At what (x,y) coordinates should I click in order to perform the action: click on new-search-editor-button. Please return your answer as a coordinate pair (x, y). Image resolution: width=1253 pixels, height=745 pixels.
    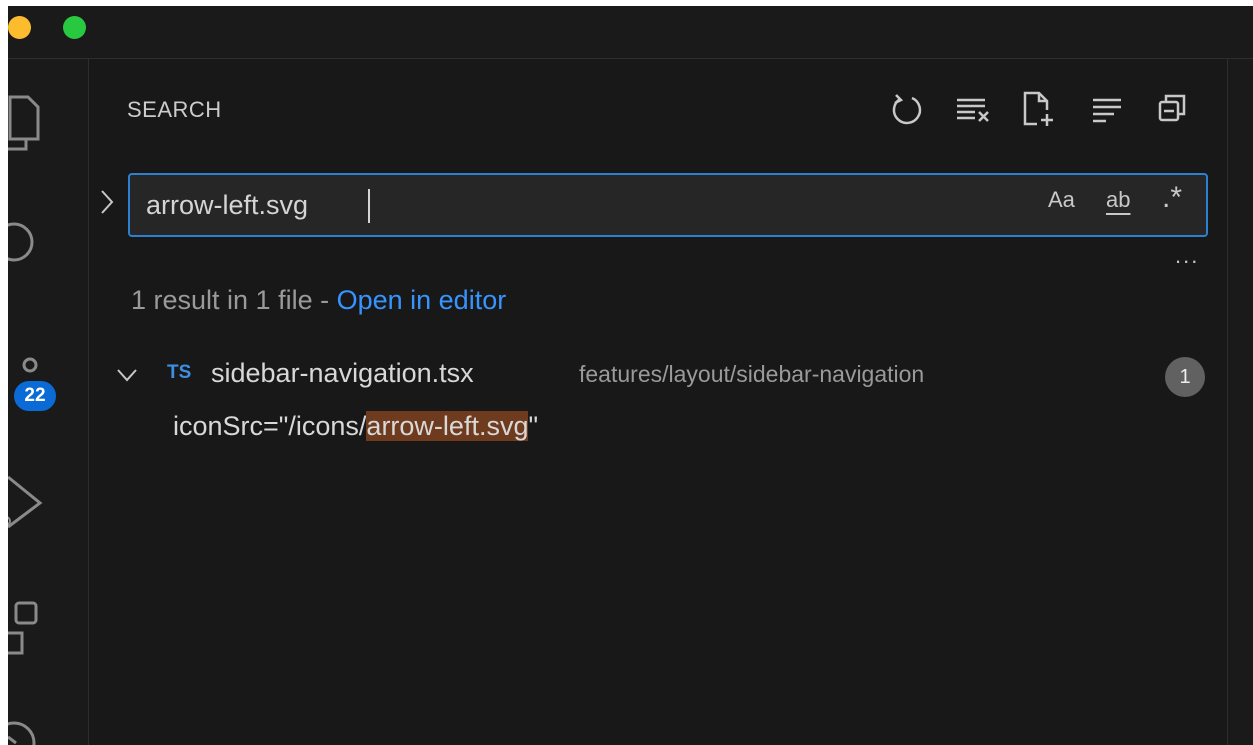
    Looking at the image, I should click on (1039, 109).